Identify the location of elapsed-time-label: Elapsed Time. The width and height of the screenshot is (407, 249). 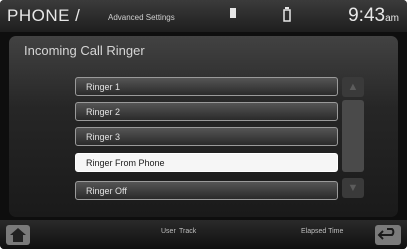
(322, 231).